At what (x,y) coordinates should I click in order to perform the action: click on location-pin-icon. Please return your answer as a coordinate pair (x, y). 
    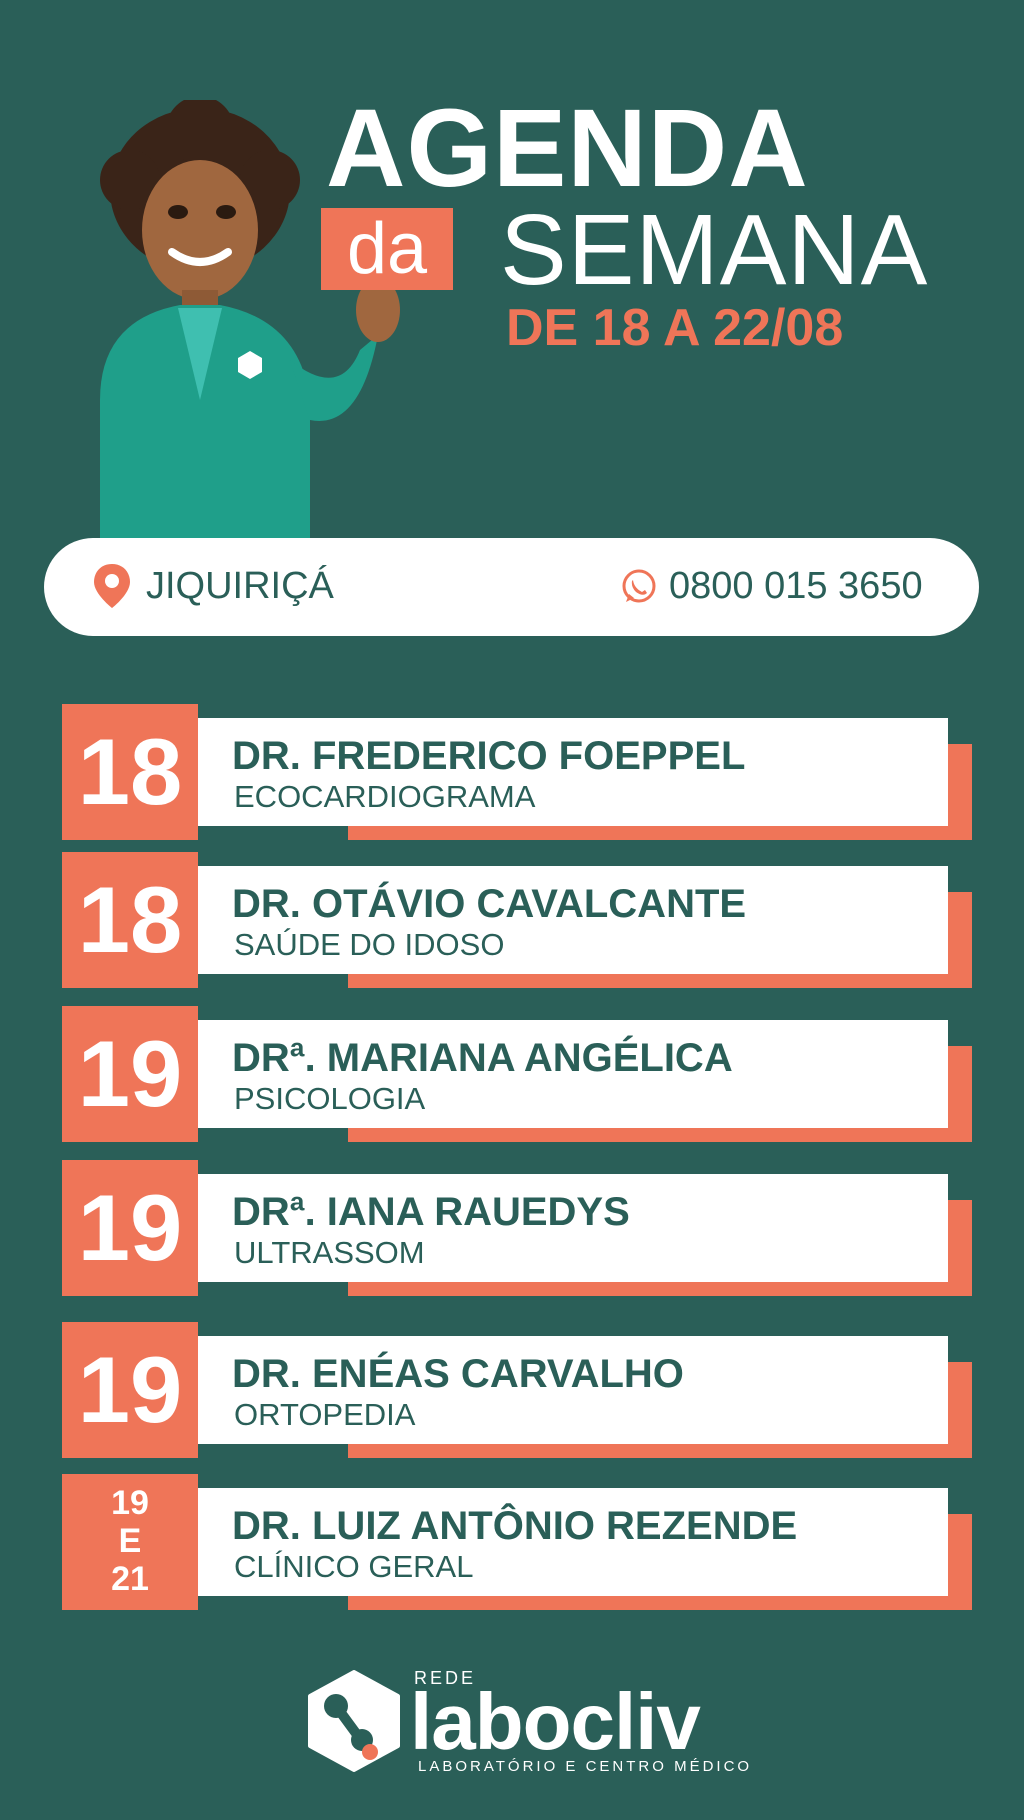
    Looking at the image, I should click on (112, 586).